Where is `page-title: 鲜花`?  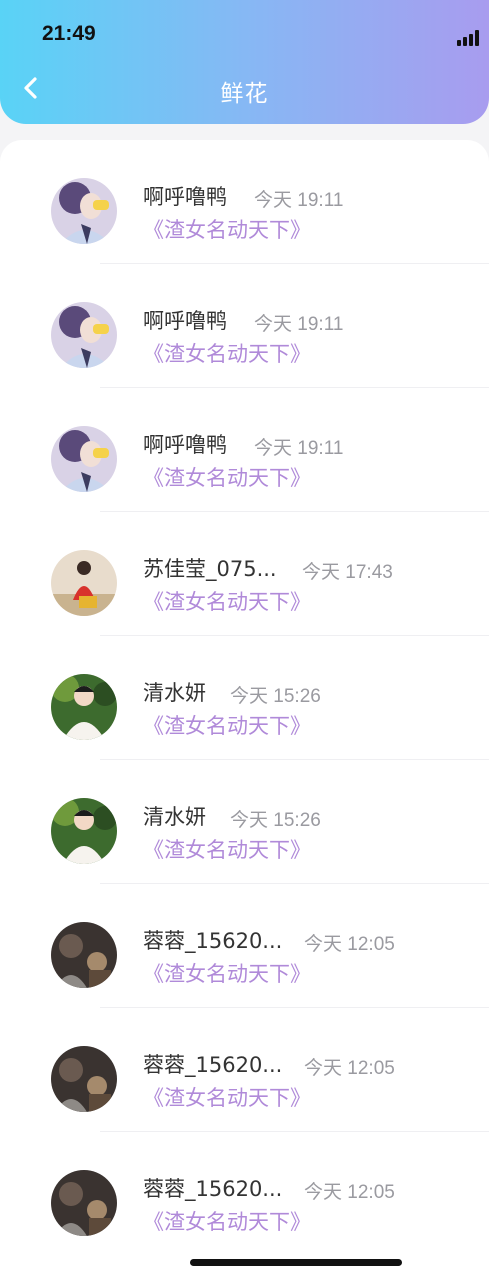 page-title: 鲜花 is located at coordinates (244, 94).